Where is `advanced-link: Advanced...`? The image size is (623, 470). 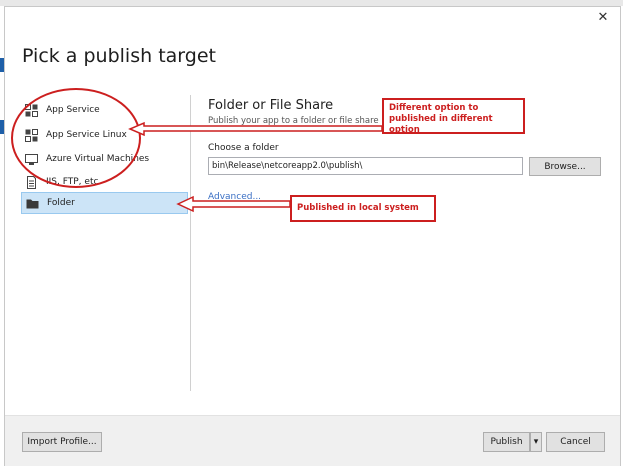
advanced-link: Advanced... is located at coordinates (234, 197).